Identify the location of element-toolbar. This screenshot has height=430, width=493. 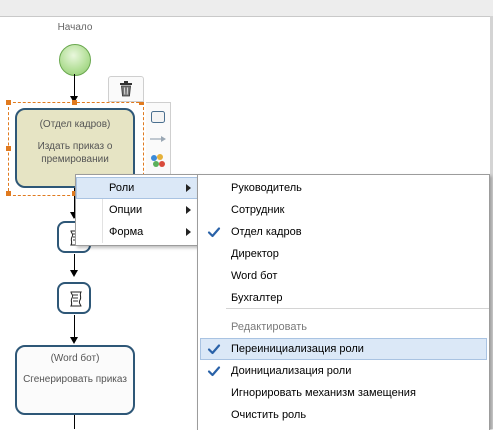
(158, 141).